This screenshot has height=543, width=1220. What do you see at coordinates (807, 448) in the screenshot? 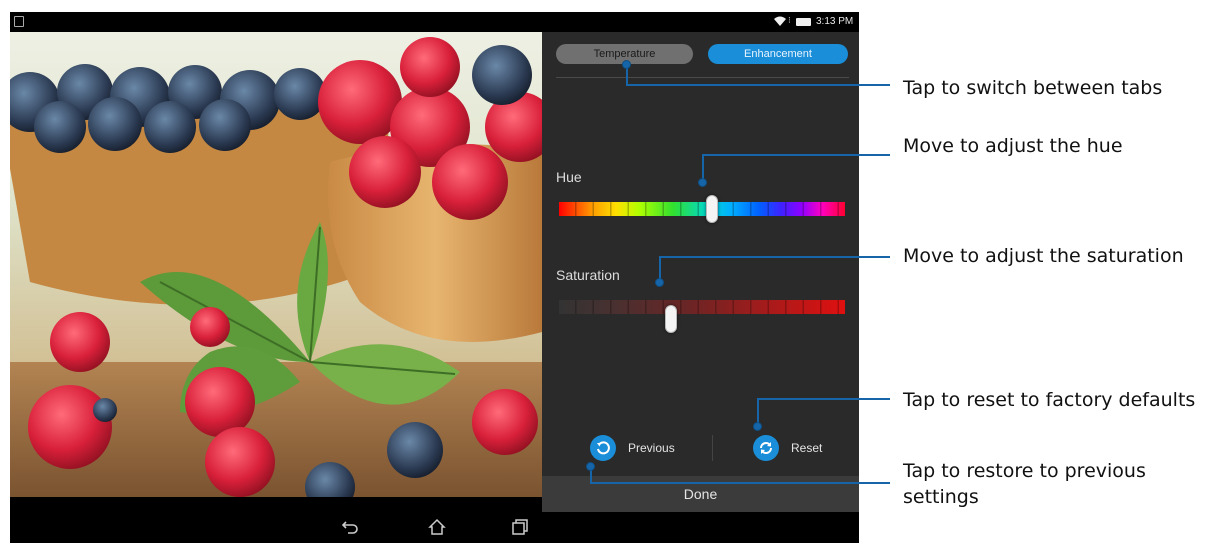
I see `reset-label: Reset` at bounding box center [807, 448].